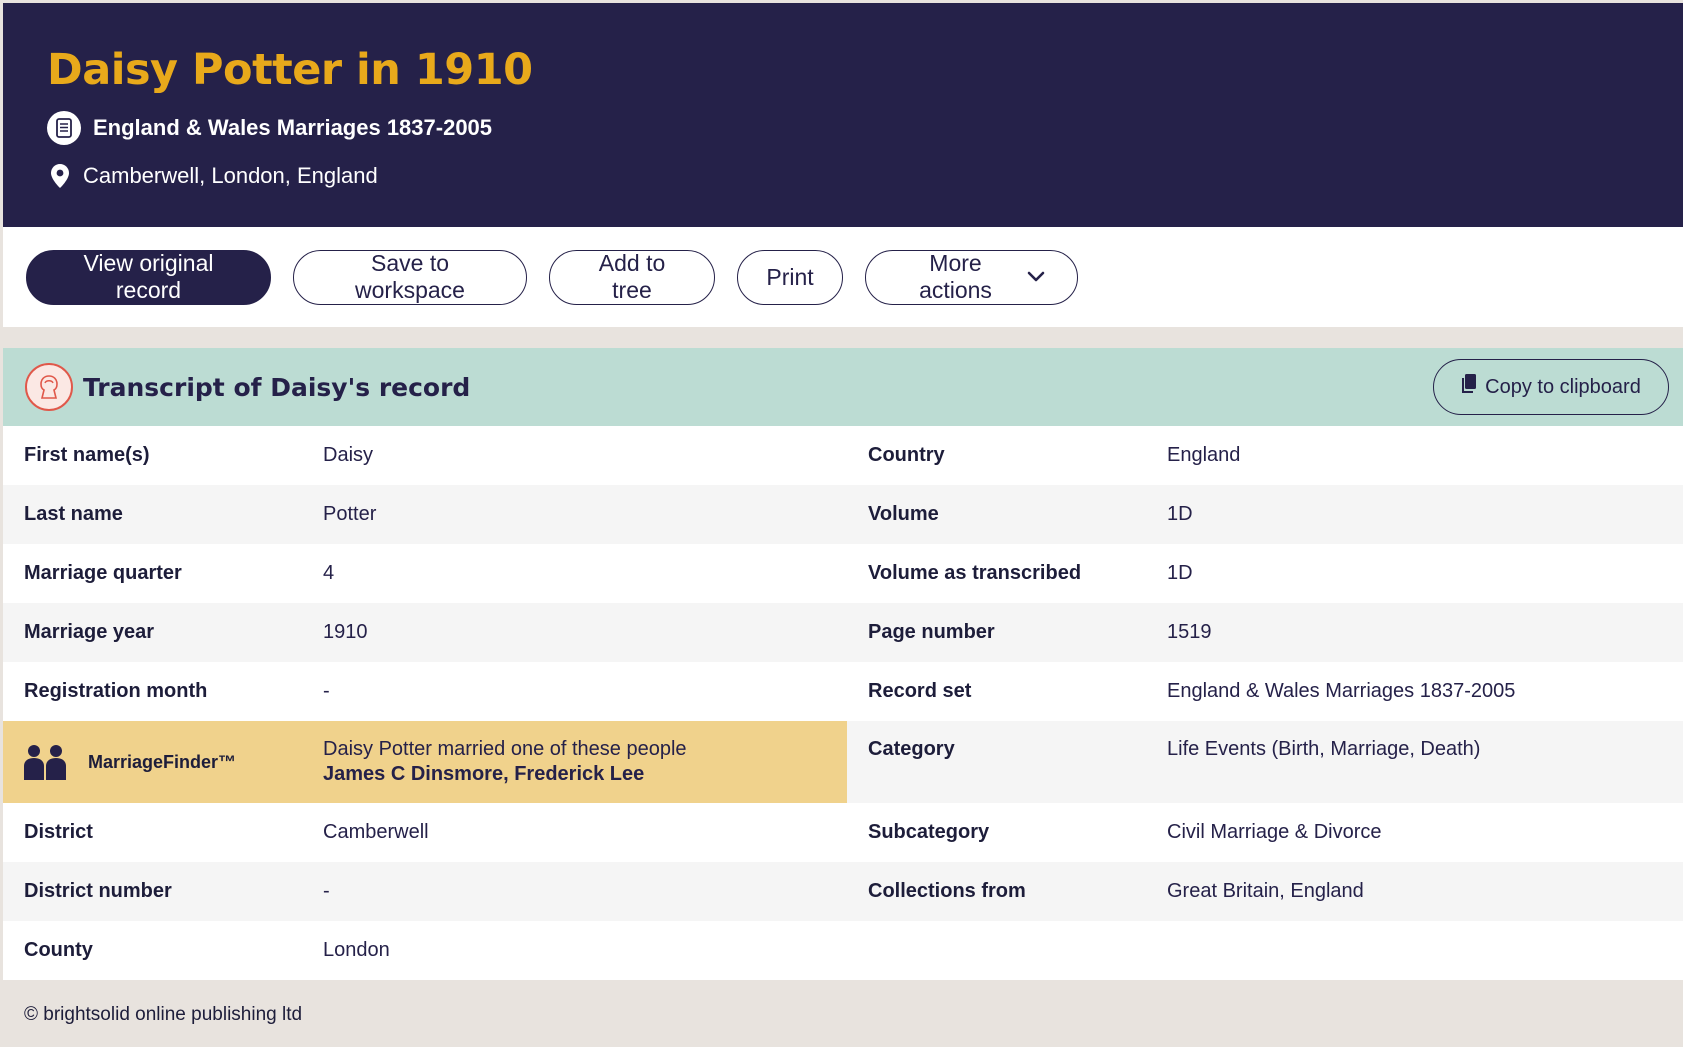 The image size is (1683, 1047). Describe the element at coordinates (410, 277) in the screenshot. I see `save-to-workspace-button: Save to workspace` at that location.